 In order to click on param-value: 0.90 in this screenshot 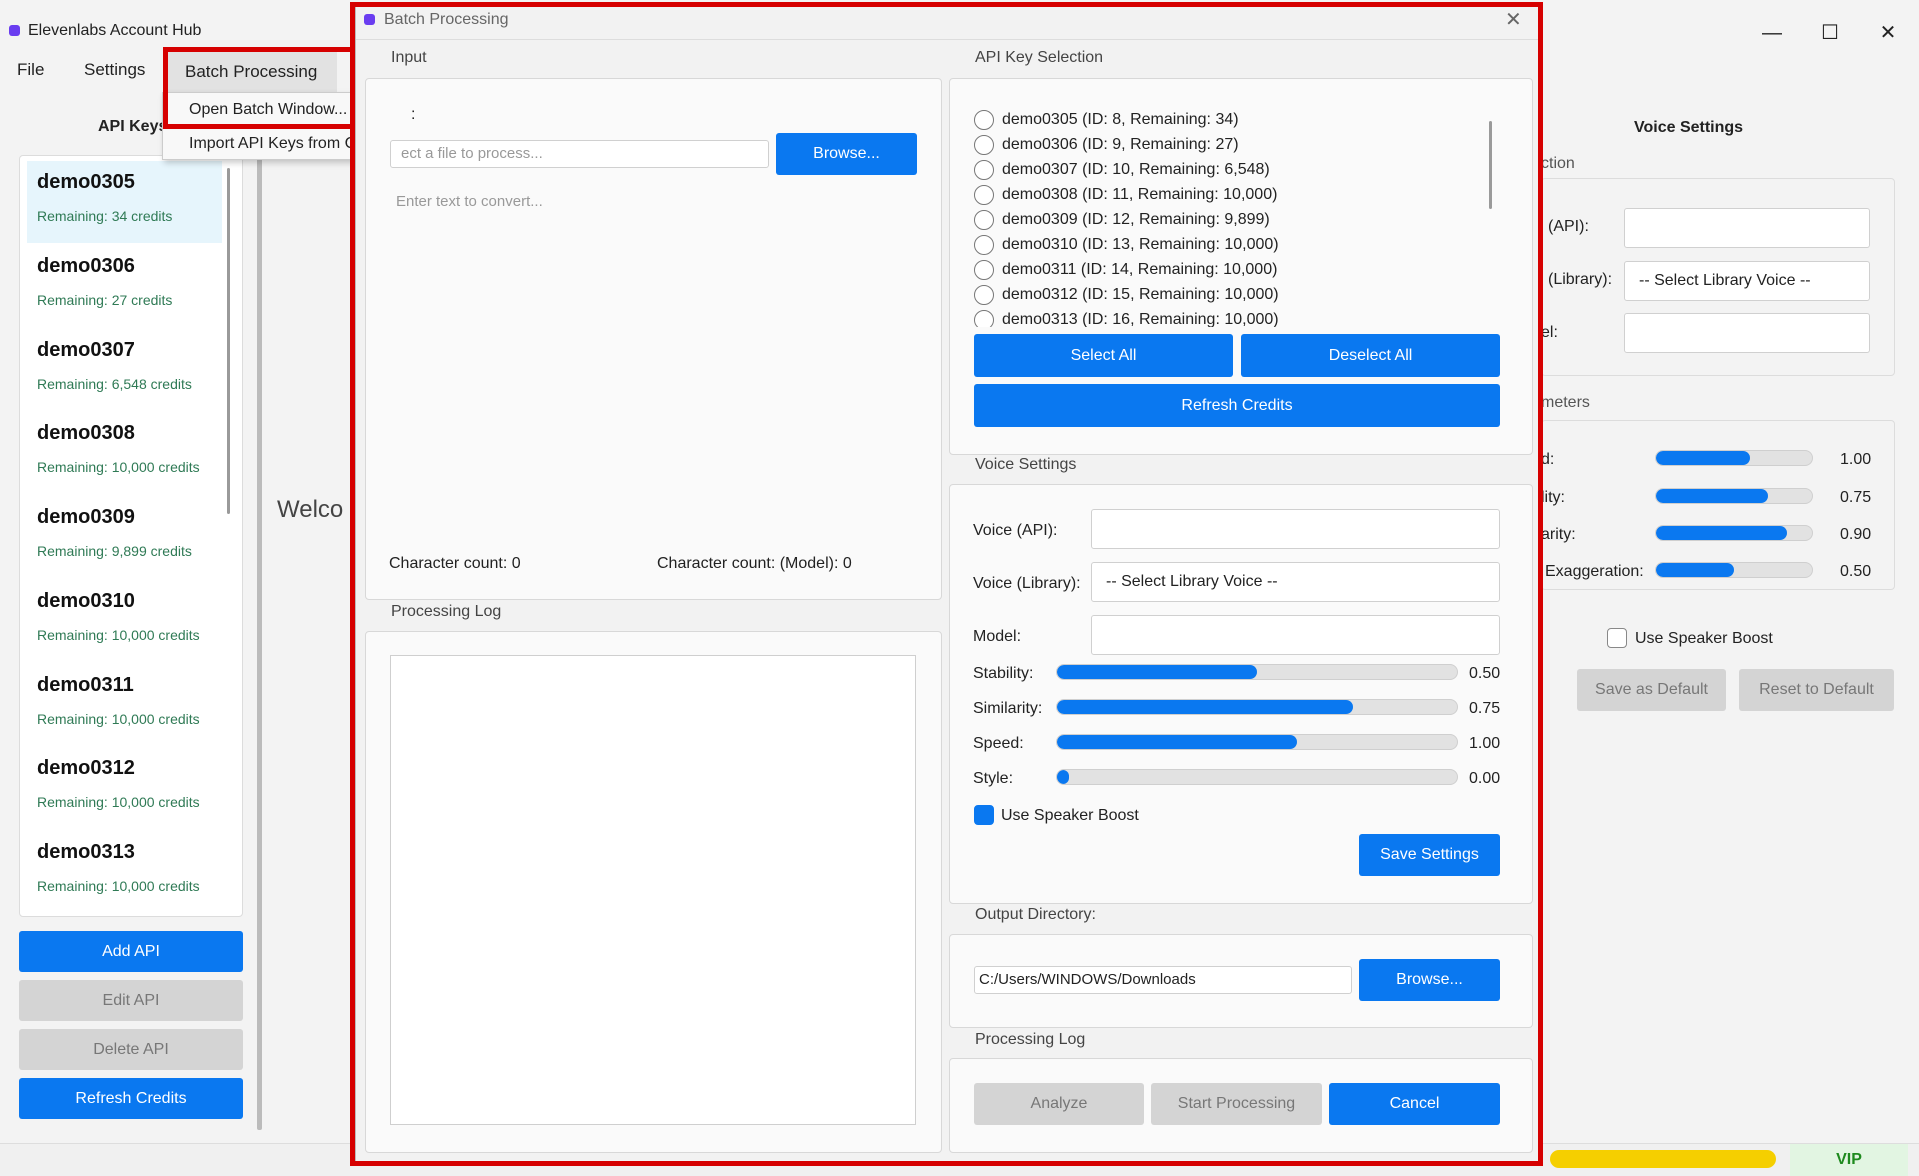, I will do `click(1856, 534)`.